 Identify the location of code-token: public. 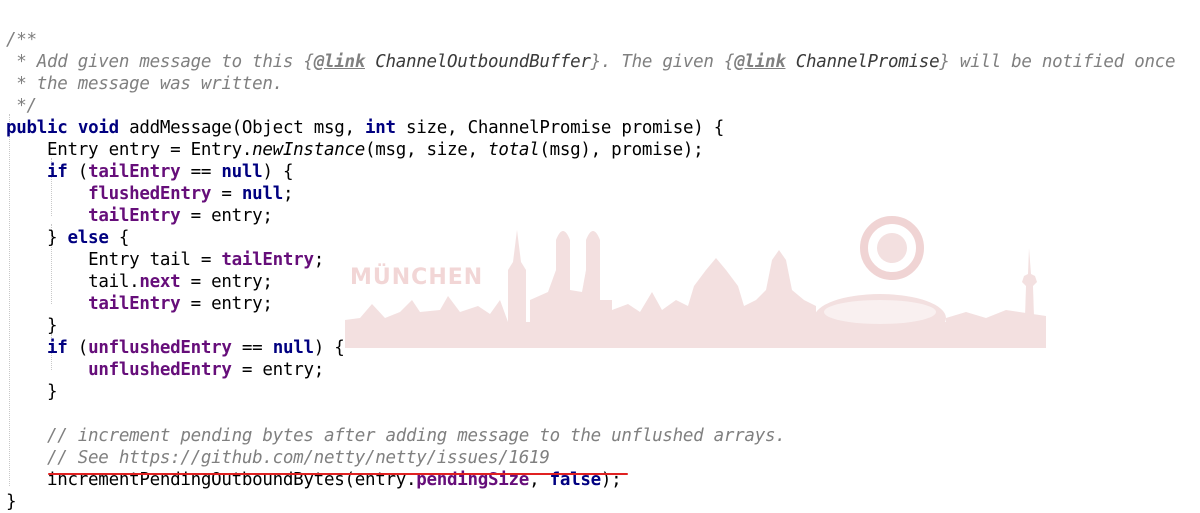
(37, 128).